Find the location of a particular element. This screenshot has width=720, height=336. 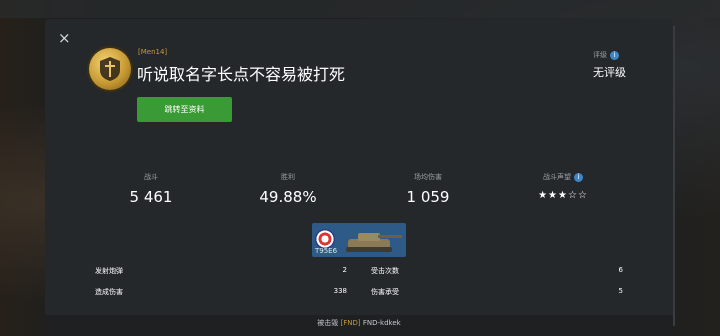

background-top-strip is located at coordinates (360, 9).